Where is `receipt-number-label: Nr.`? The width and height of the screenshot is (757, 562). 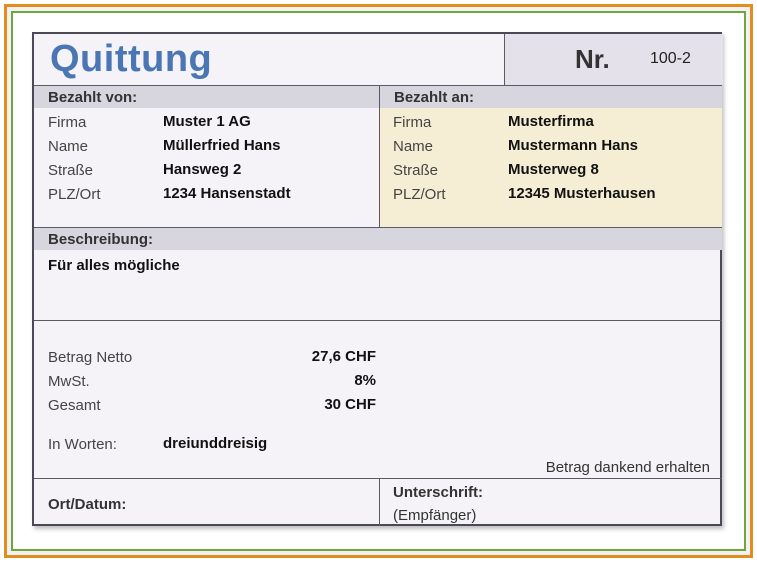
receipt-number-label: Nr. is located at coordinates (592, 59).